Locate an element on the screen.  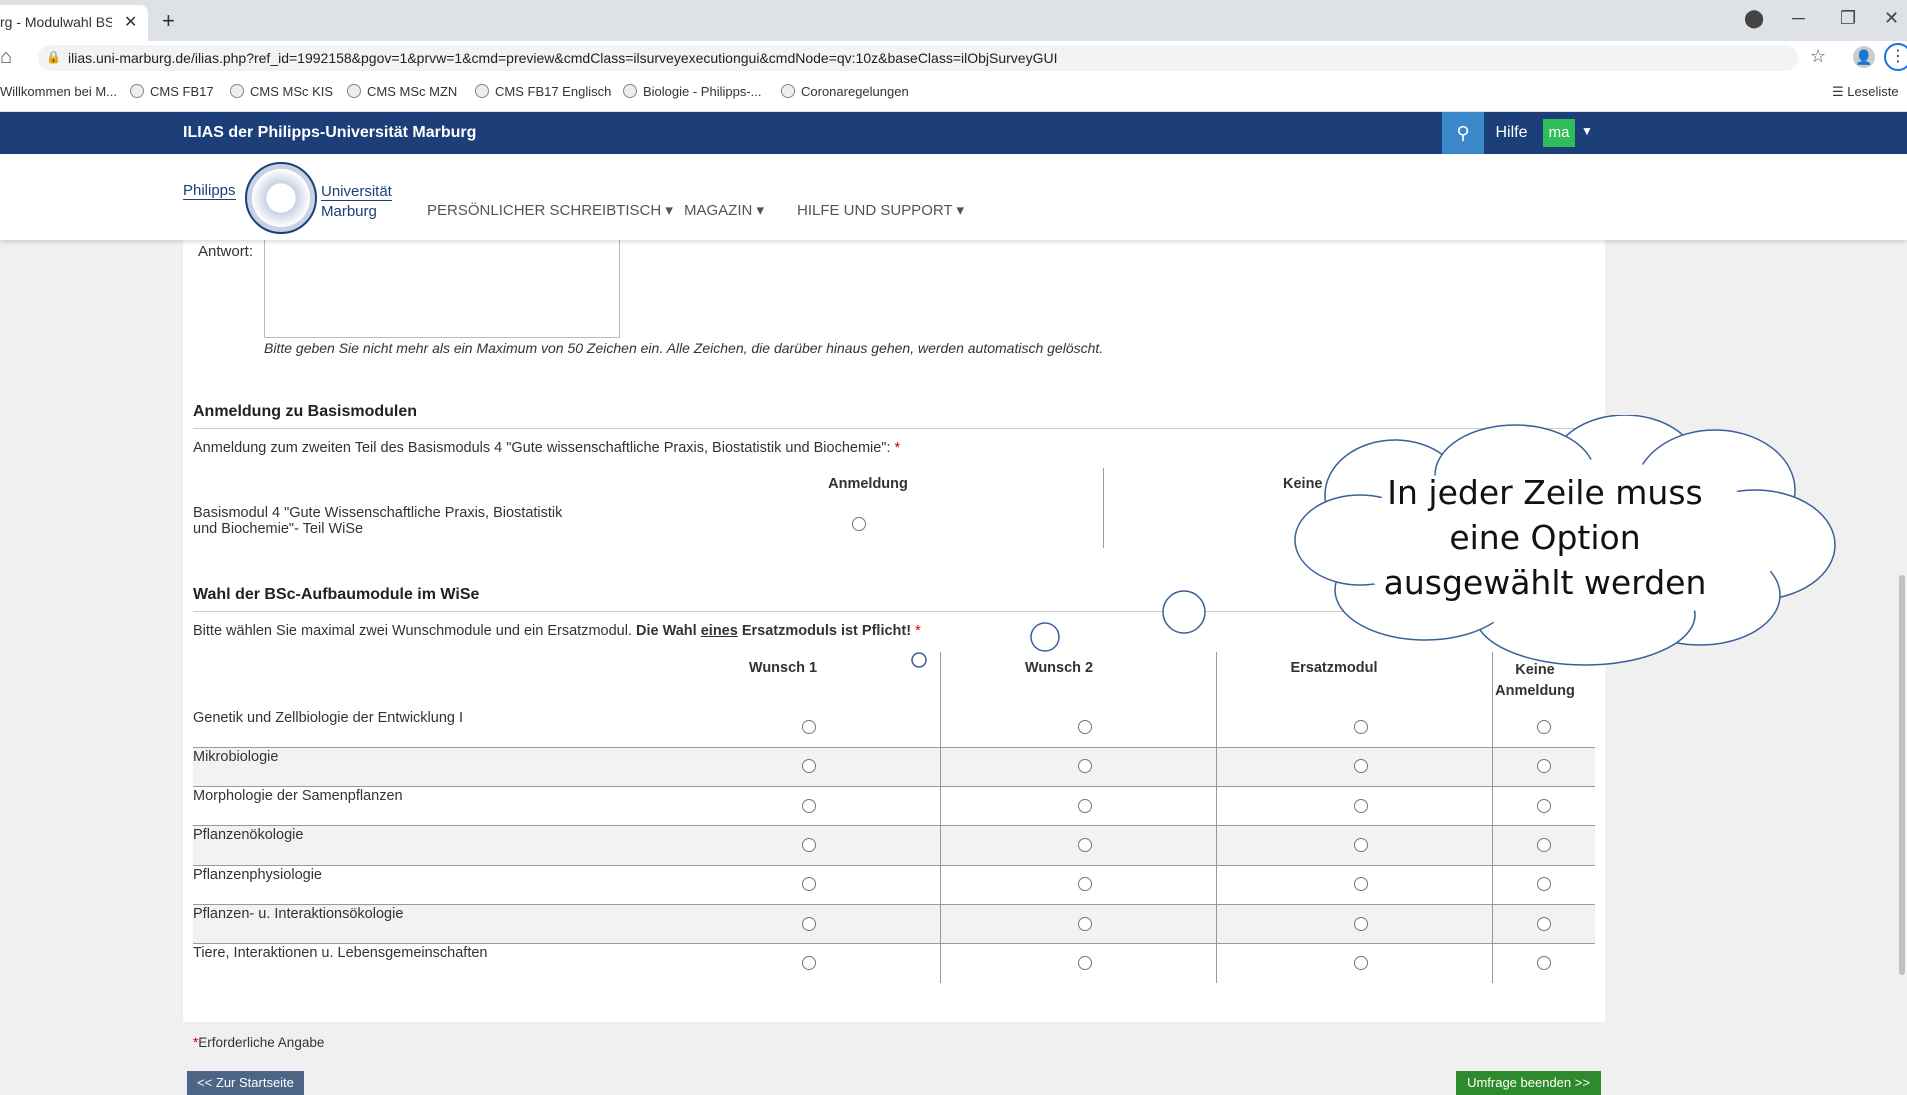
logo-text-left: Philipps is located at coordinates (209, 191).